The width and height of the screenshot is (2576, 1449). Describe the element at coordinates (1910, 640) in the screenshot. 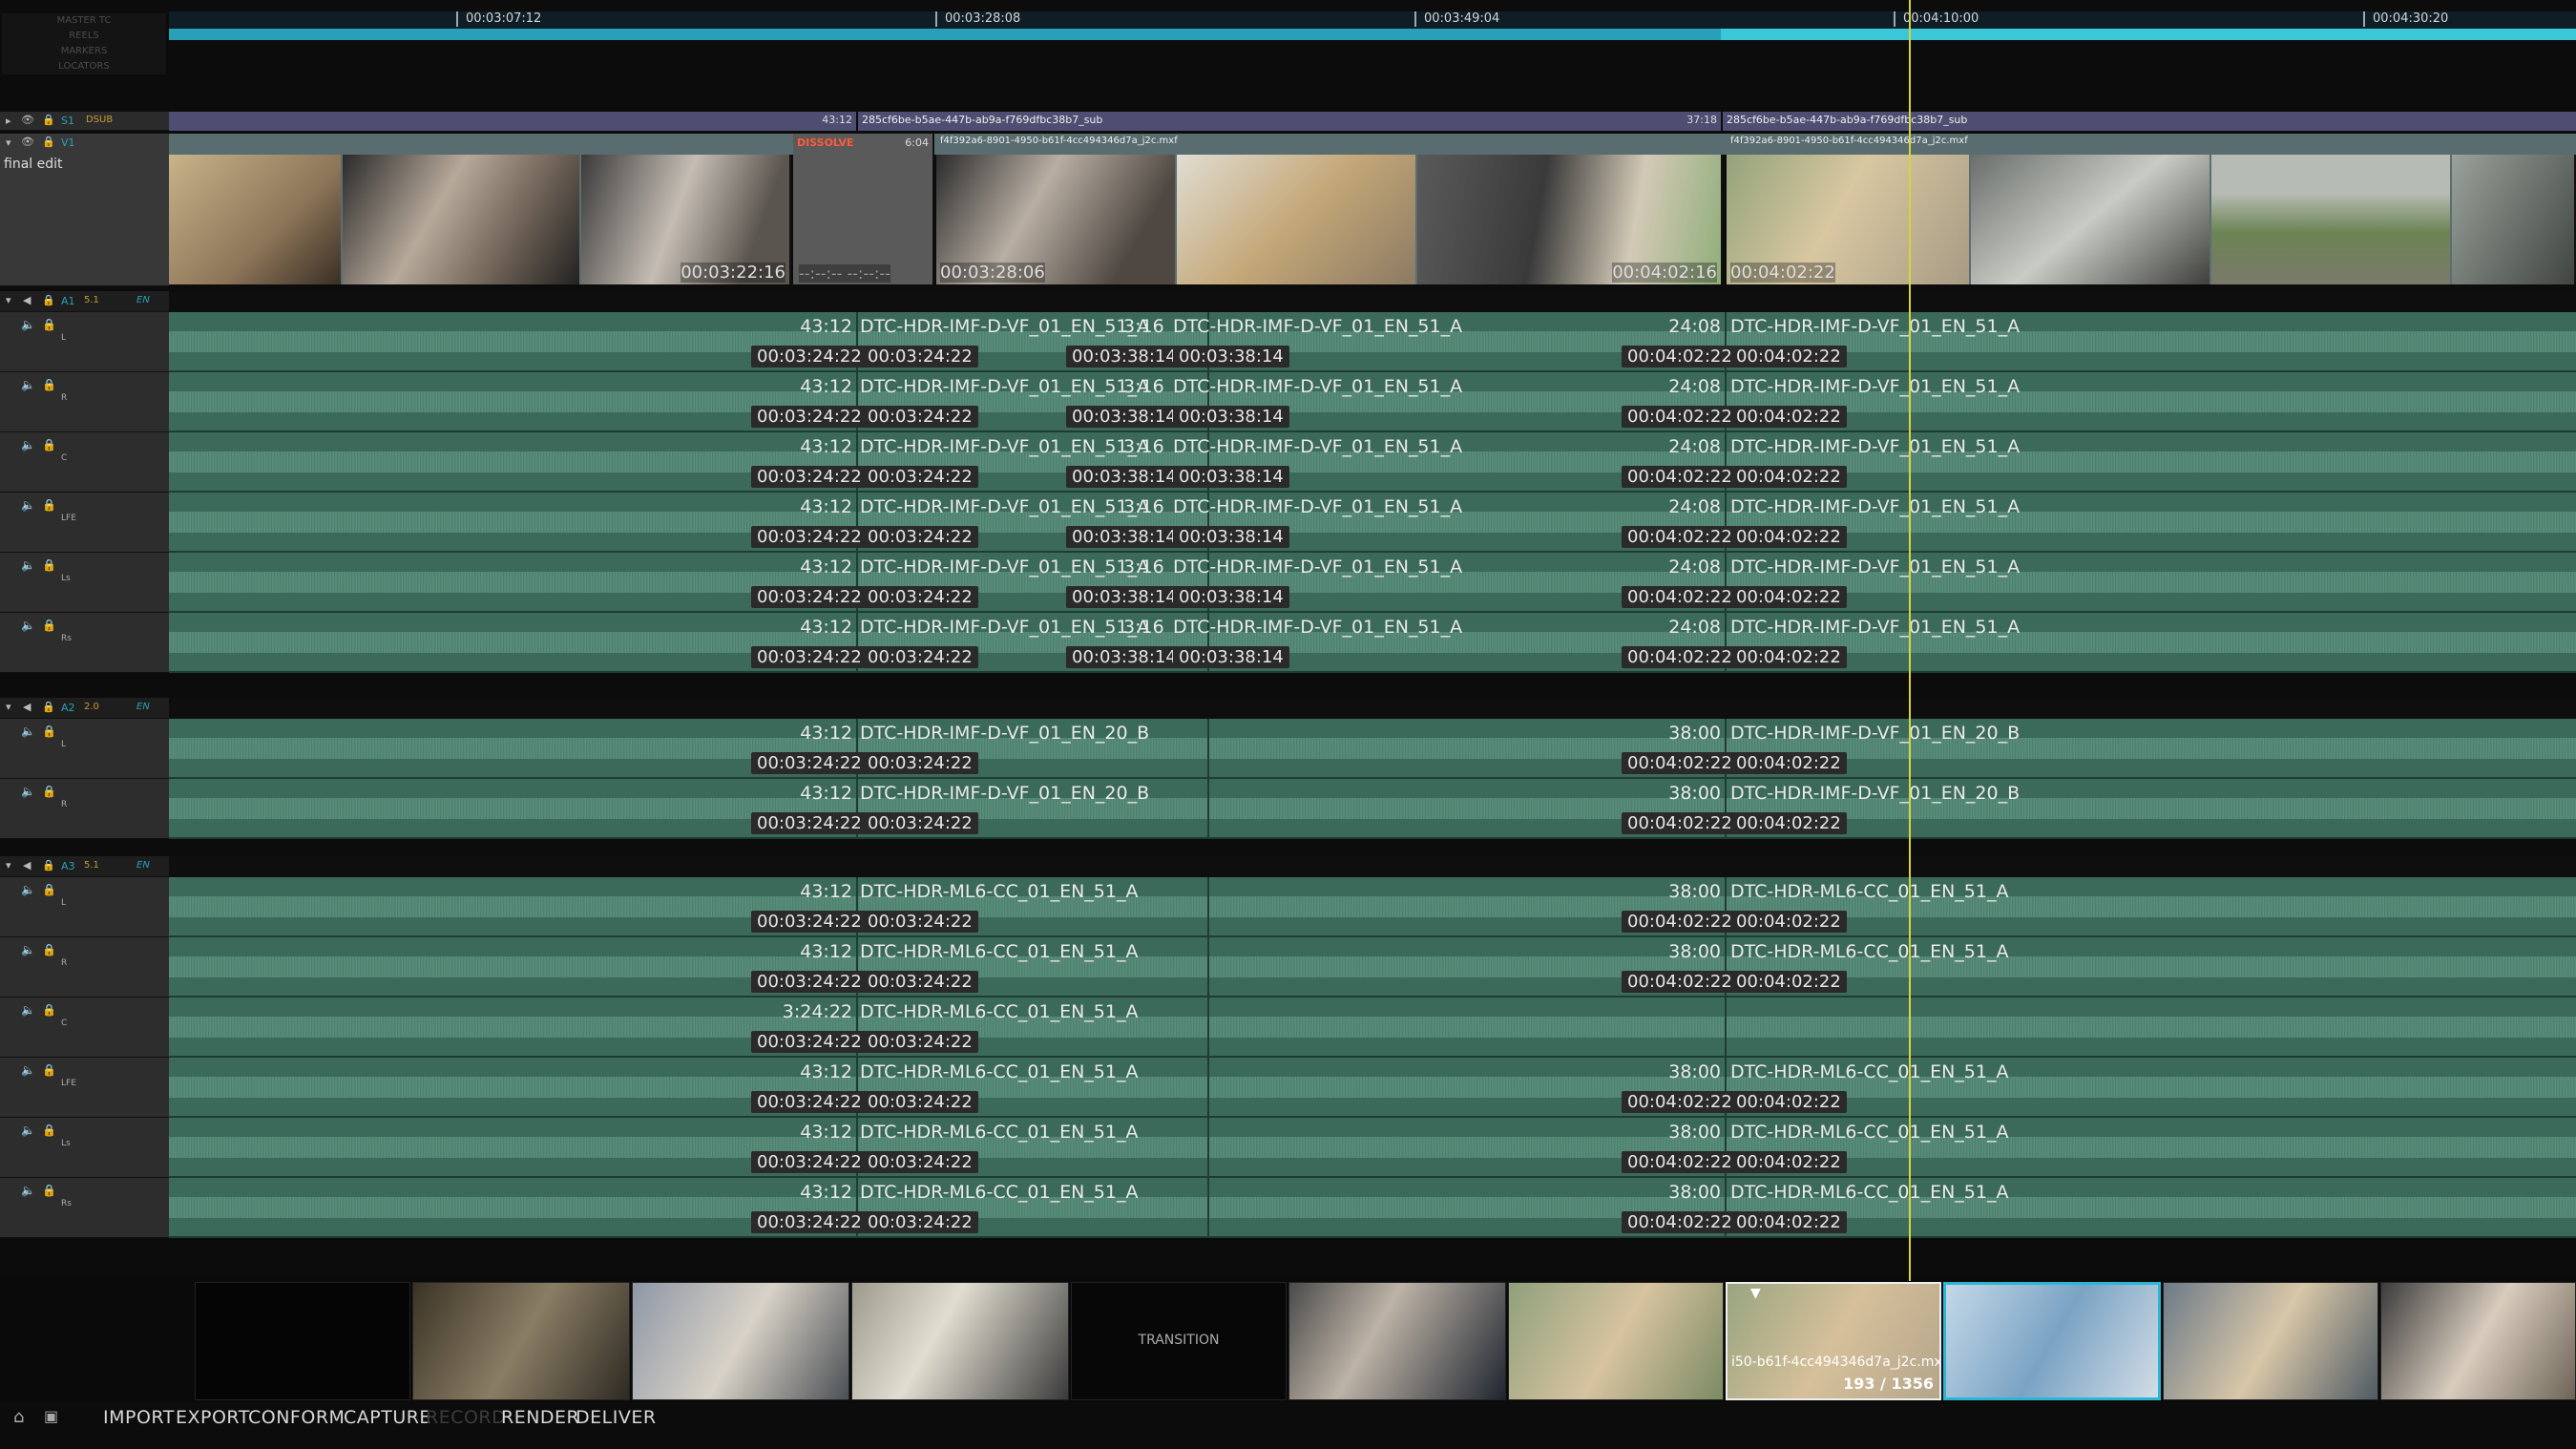

I see `playhead` at that location.